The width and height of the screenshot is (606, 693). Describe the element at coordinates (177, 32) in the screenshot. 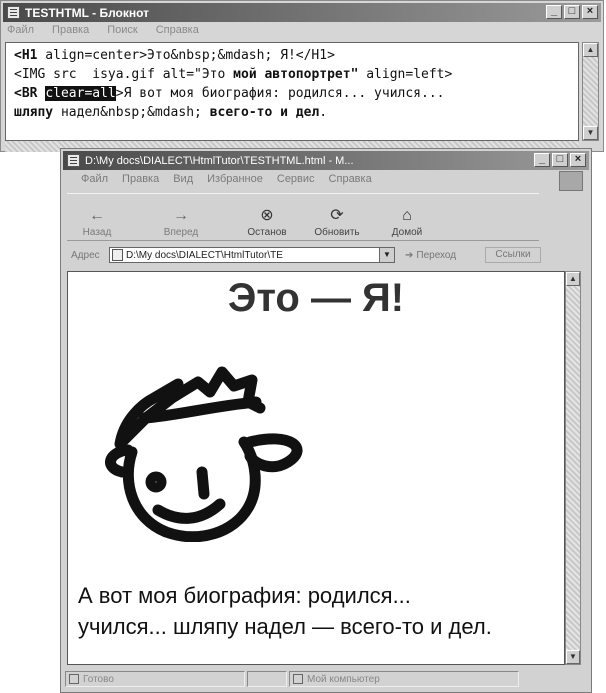

I see `menu-help: Справка` at that location.